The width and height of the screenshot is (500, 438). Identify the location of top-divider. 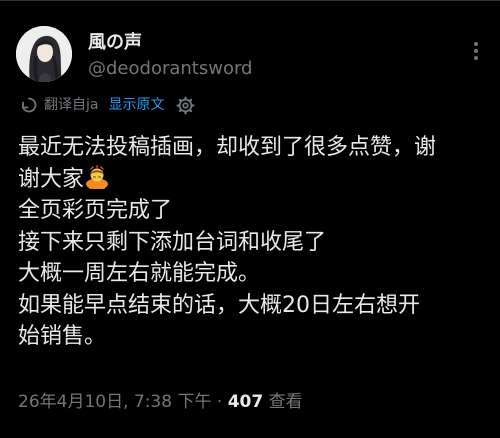
(250, 0).